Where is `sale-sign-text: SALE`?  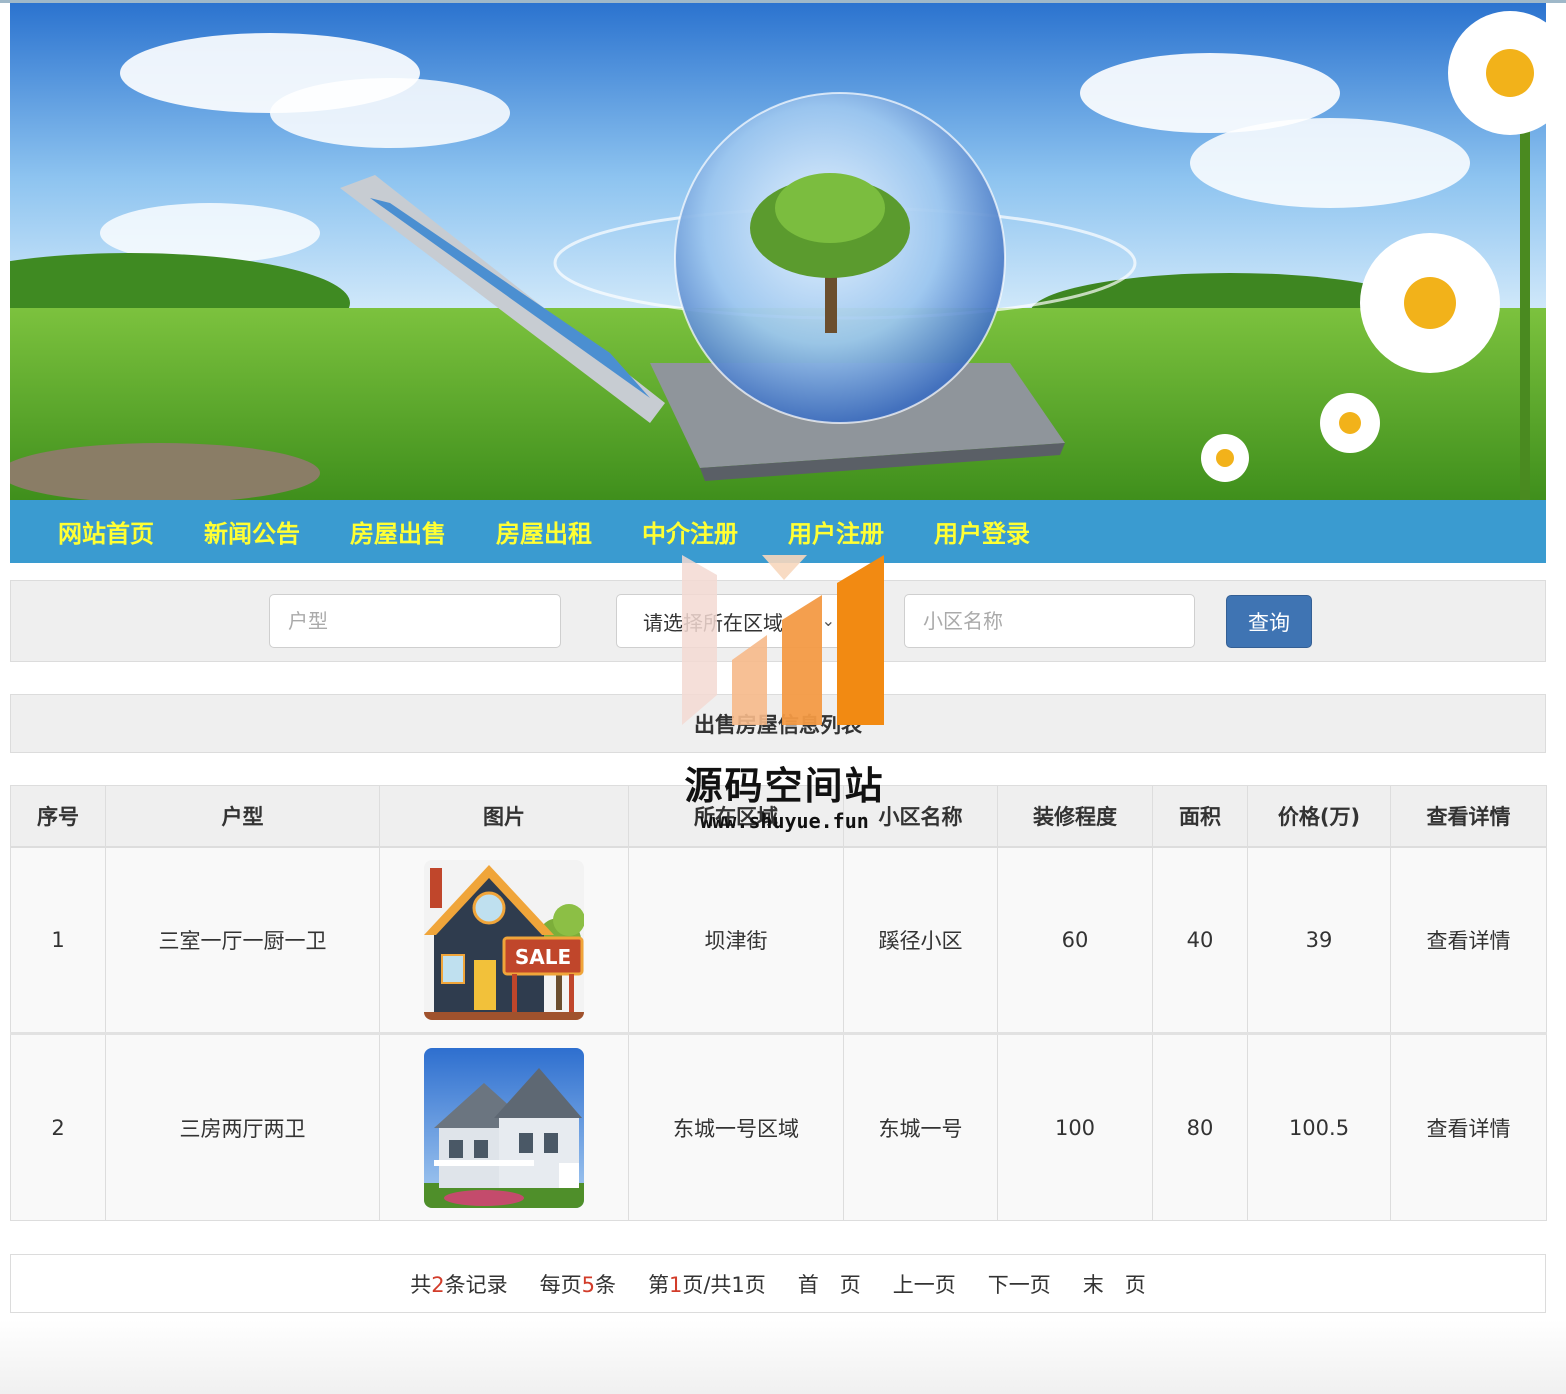 sale-sign-text: SALE is located at coordinates (543, 957).